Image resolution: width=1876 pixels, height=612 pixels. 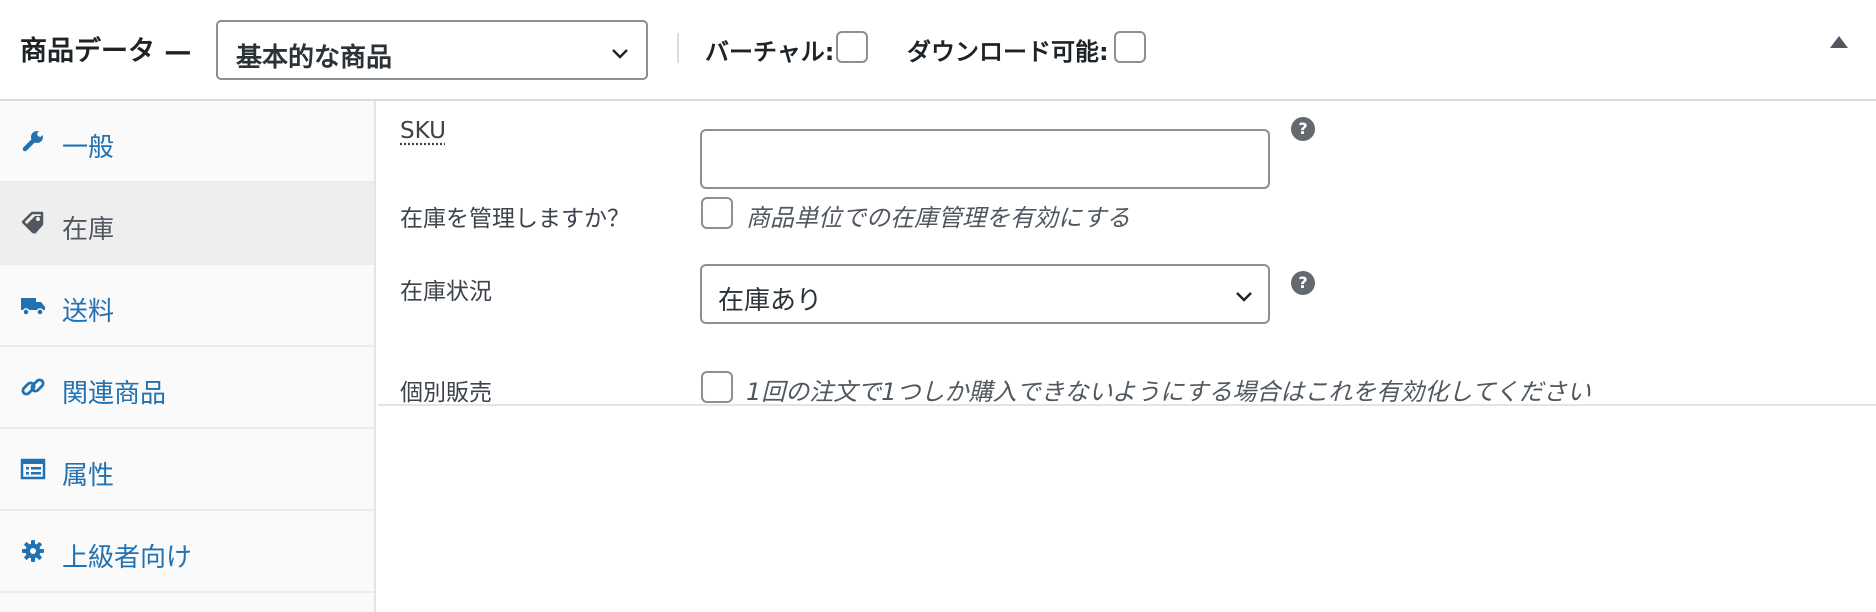 What do you see at coordinates (106, 51) in the screenshot?
I see `product-data-title: 商品データ —` at bounding box center [106, 51].